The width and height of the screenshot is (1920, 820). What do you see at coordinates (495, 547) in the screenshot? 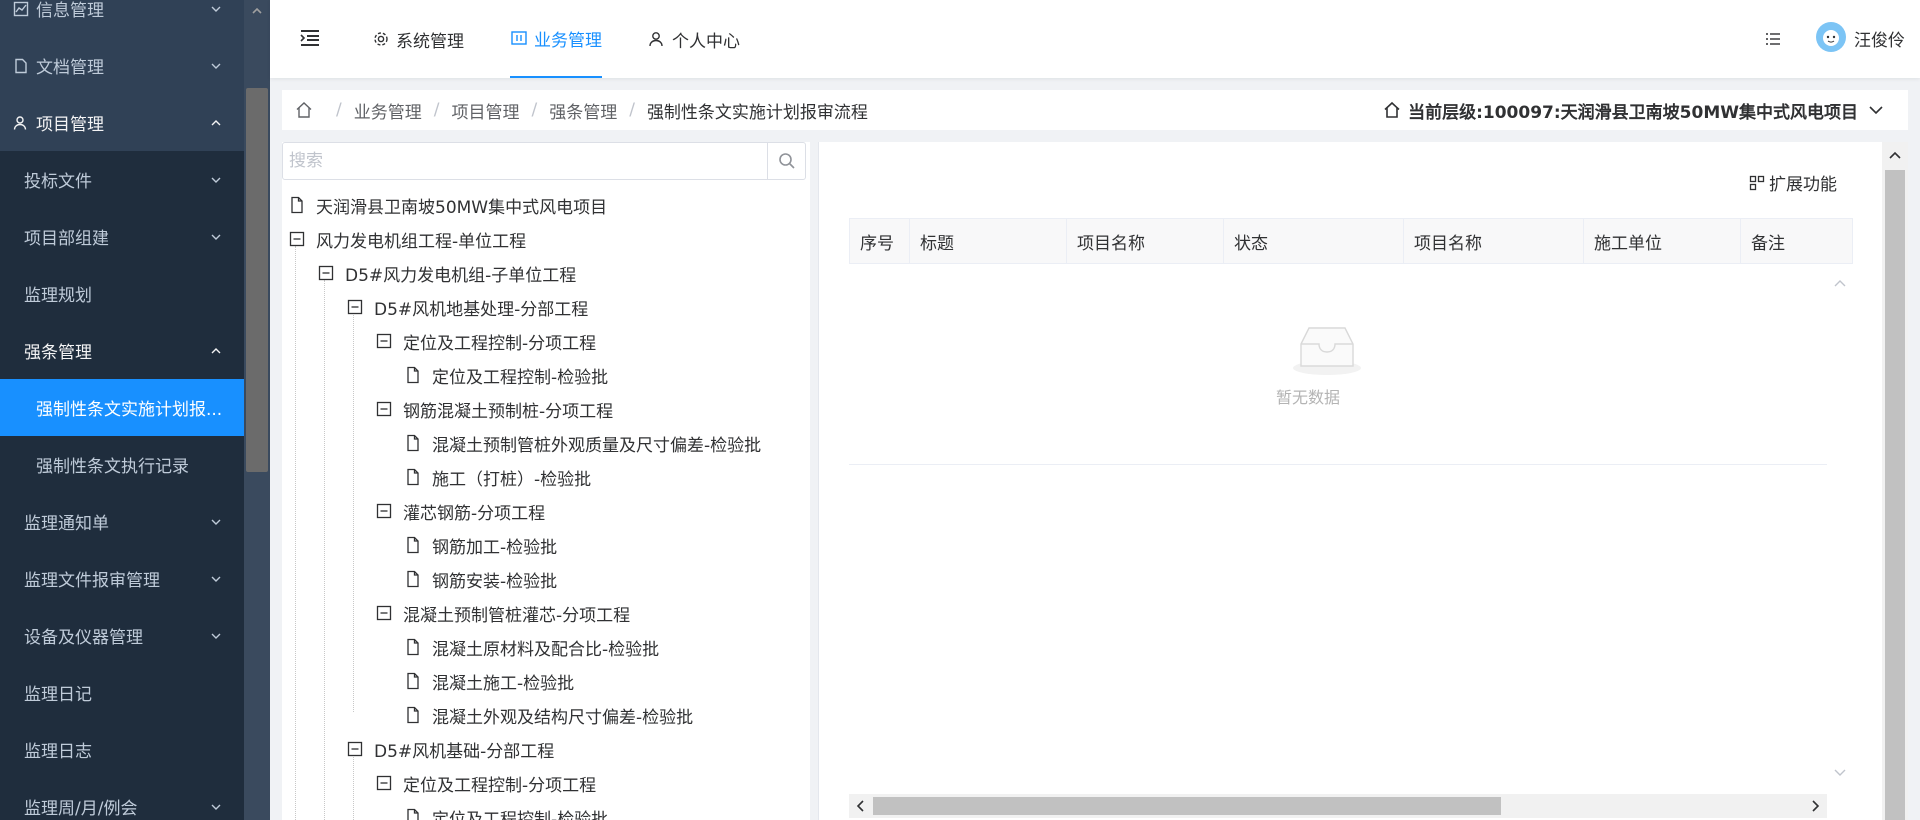
I see `tree-node-label: 钢筋加工-检验批` at bounding box center [495, 547].